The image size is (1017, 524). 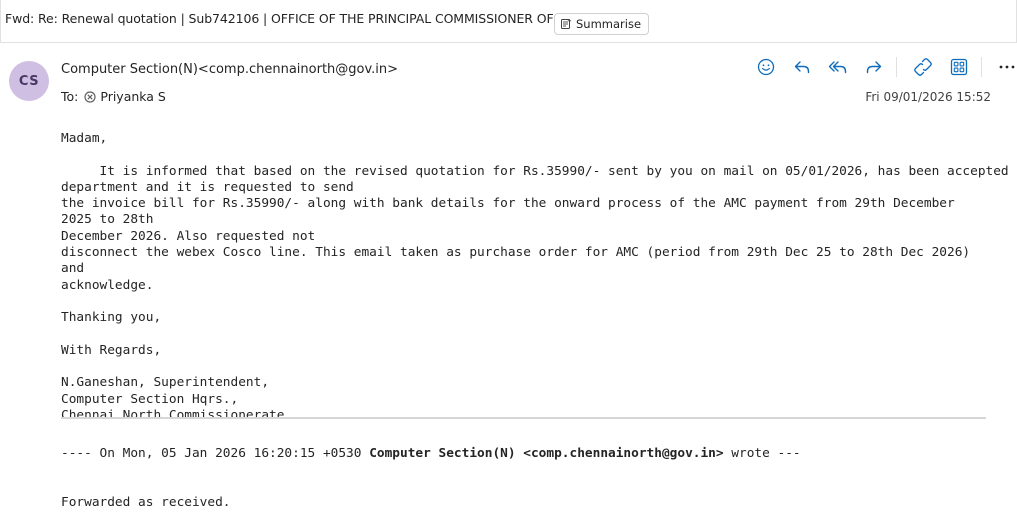 What do you see at coordinates (133, 96) in the screenshot?
I see `recipient-name: Priyanka S` at bounding box center [133, 96].